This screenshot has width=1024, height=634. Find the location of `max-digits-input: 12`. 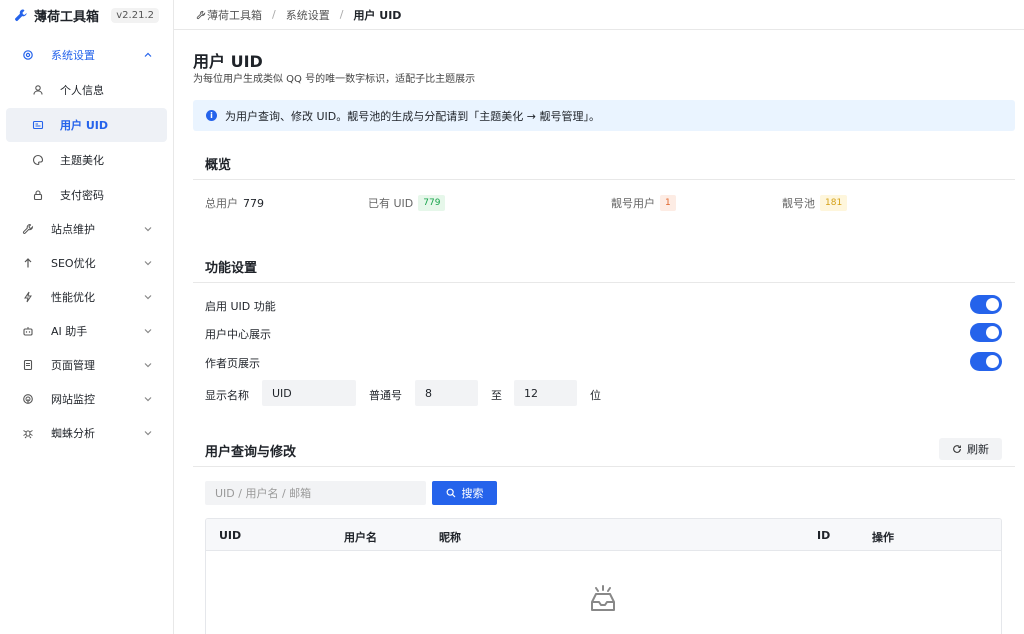

max-digits-input: 12 is located at coordinates (545, 393).